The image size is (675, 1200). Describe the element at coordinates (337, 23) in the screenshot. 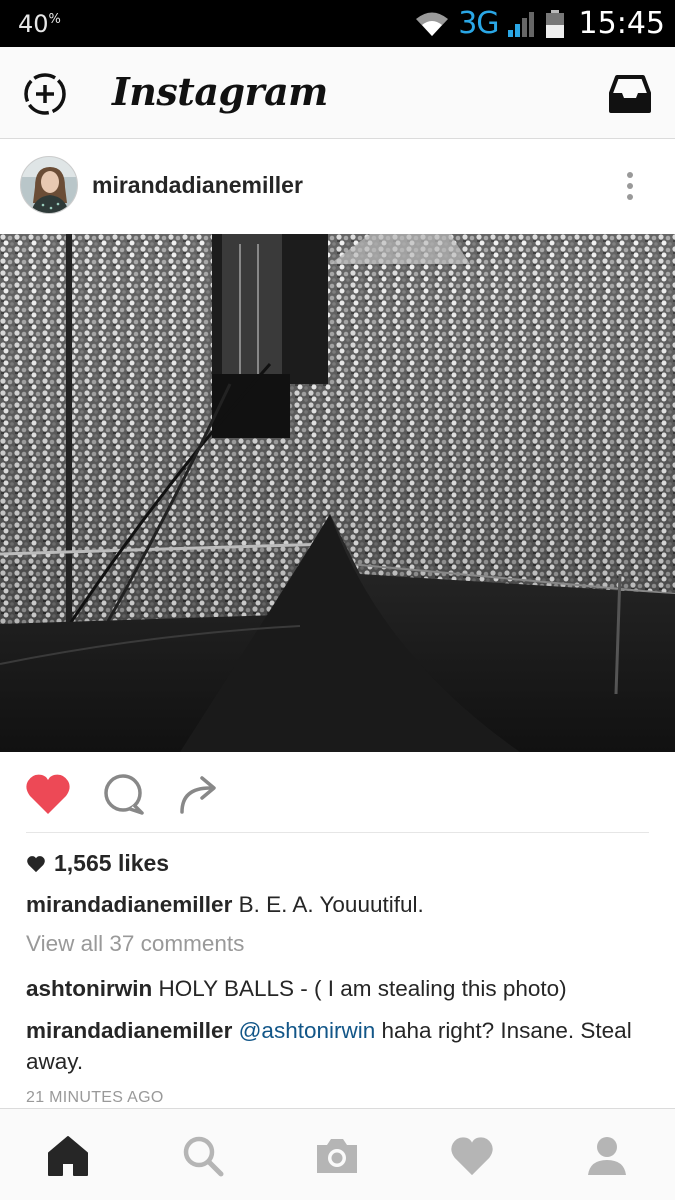

I see `status-bar: 40% 3G 15:45` at that location.